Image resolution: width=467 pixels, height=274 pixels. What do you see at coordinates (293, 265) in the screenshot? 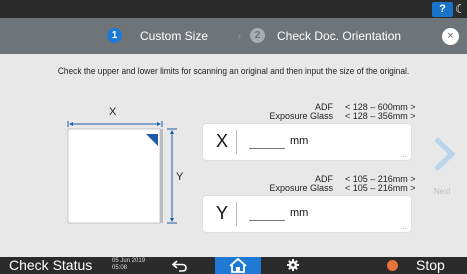
I see `gear-icon` at bounding box center [293, 265].